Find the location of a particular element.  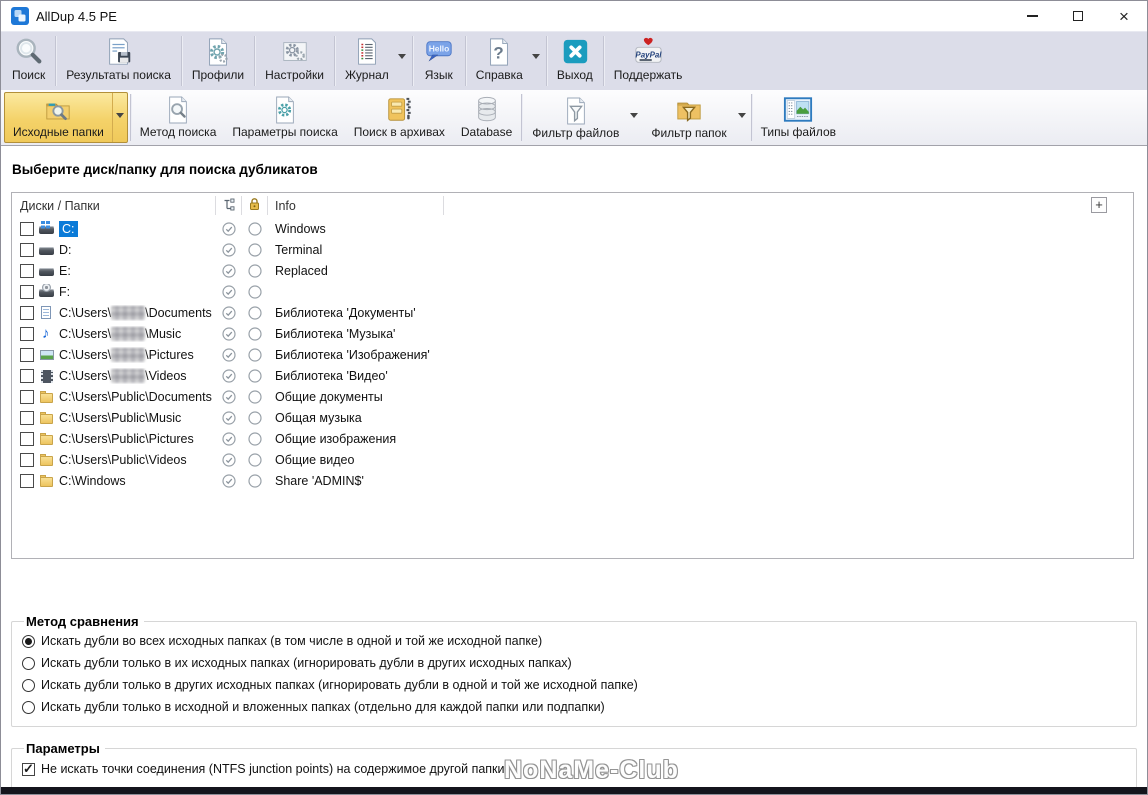

donate-button: PayPal Поддержать is located at coordinates (648, 61).